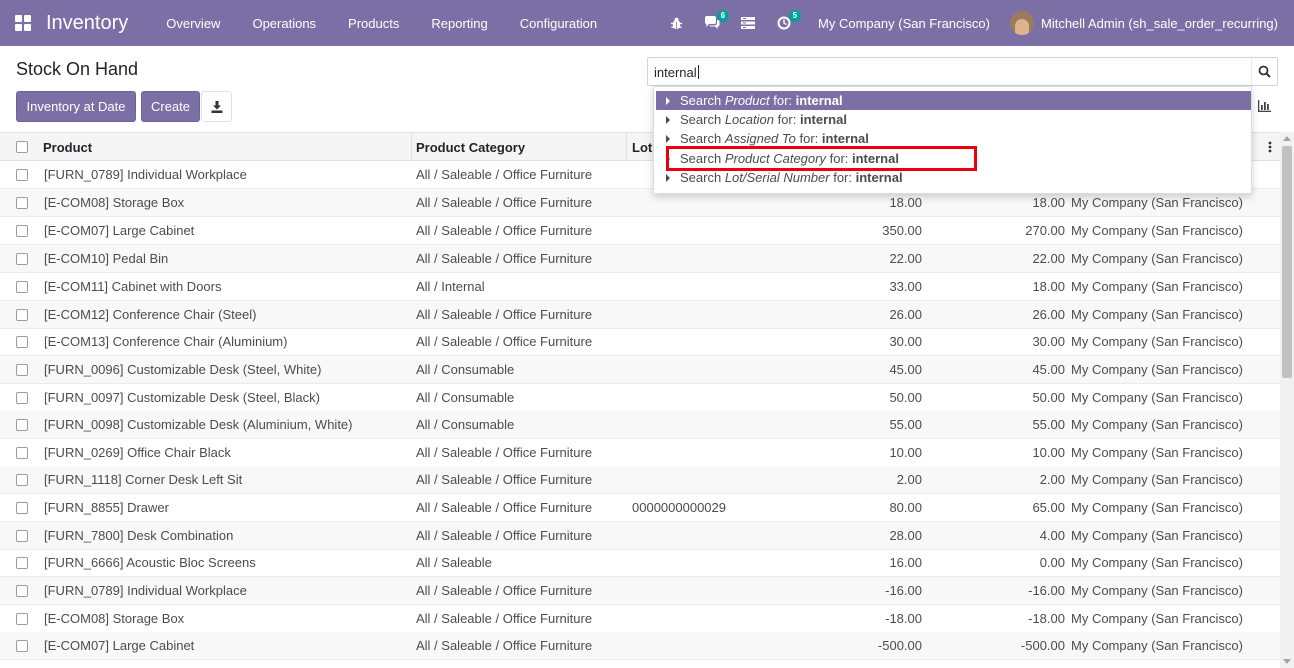 The image size is (1294, 668). What do you see at coordinates (1287, 400) in the screenshot?
I see `vertical-scrollbar` at bounding box center [1287, 400].